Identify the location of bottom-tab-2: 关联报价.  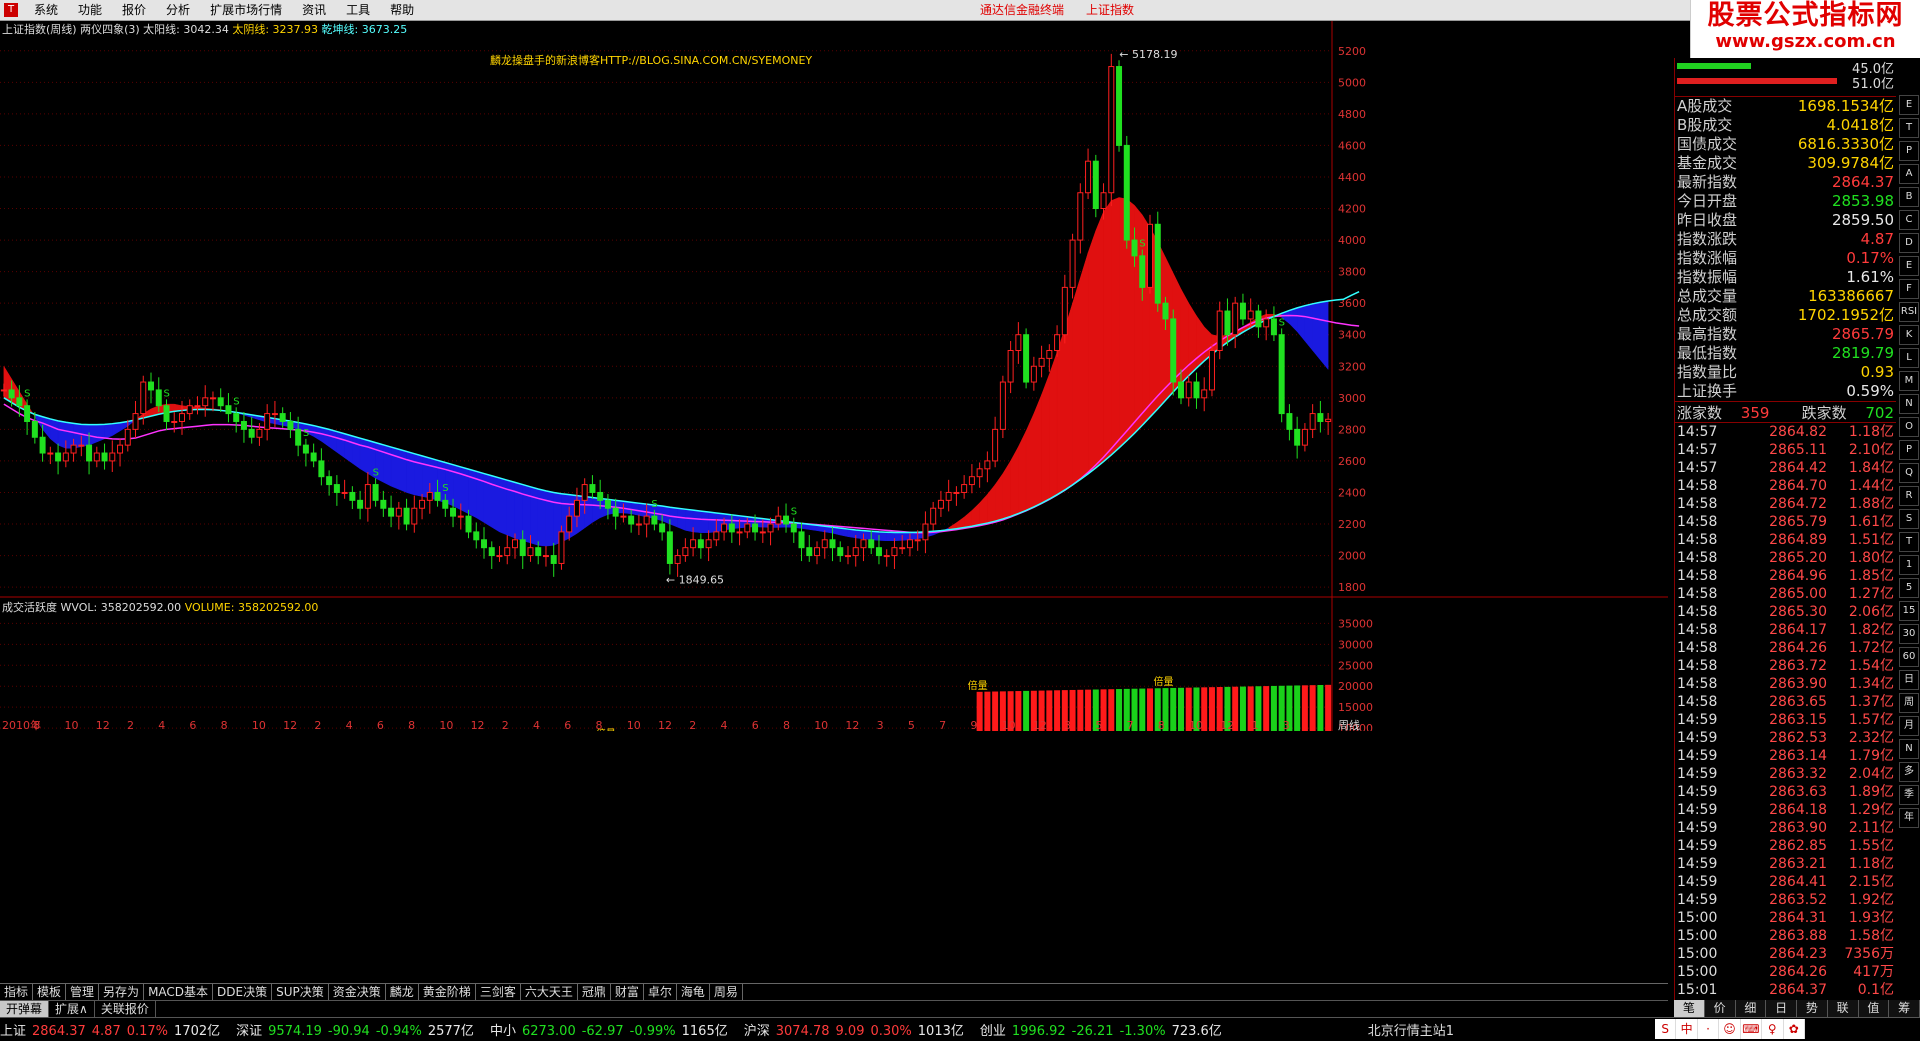
(125, 1009).